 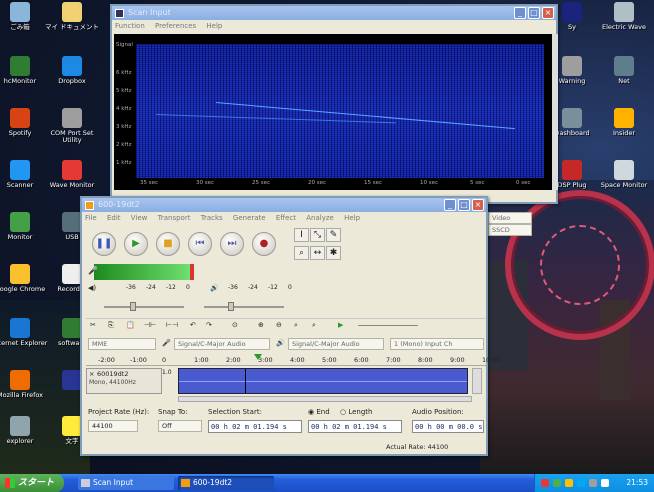 What do you see at coordinates (320, 218) in the screenshot?
I see `menu-analyze: Analyze` at bounding box center [320, 218].